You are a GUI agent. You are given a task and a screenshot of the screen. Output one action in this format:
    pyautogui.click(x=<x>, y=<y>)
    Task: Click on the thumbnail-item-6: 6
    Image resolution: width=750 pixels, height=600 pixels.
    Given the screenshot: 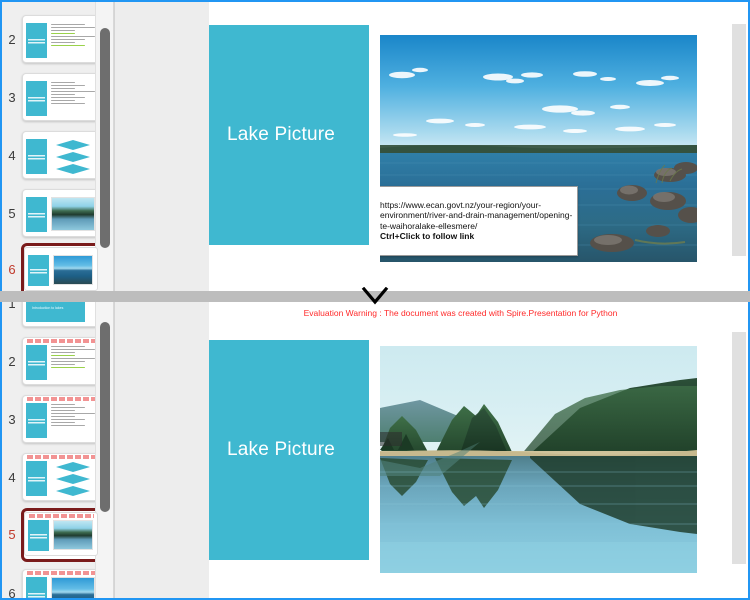 What is the action you would take?
    pyautogui.click(x=58, y=265)
    